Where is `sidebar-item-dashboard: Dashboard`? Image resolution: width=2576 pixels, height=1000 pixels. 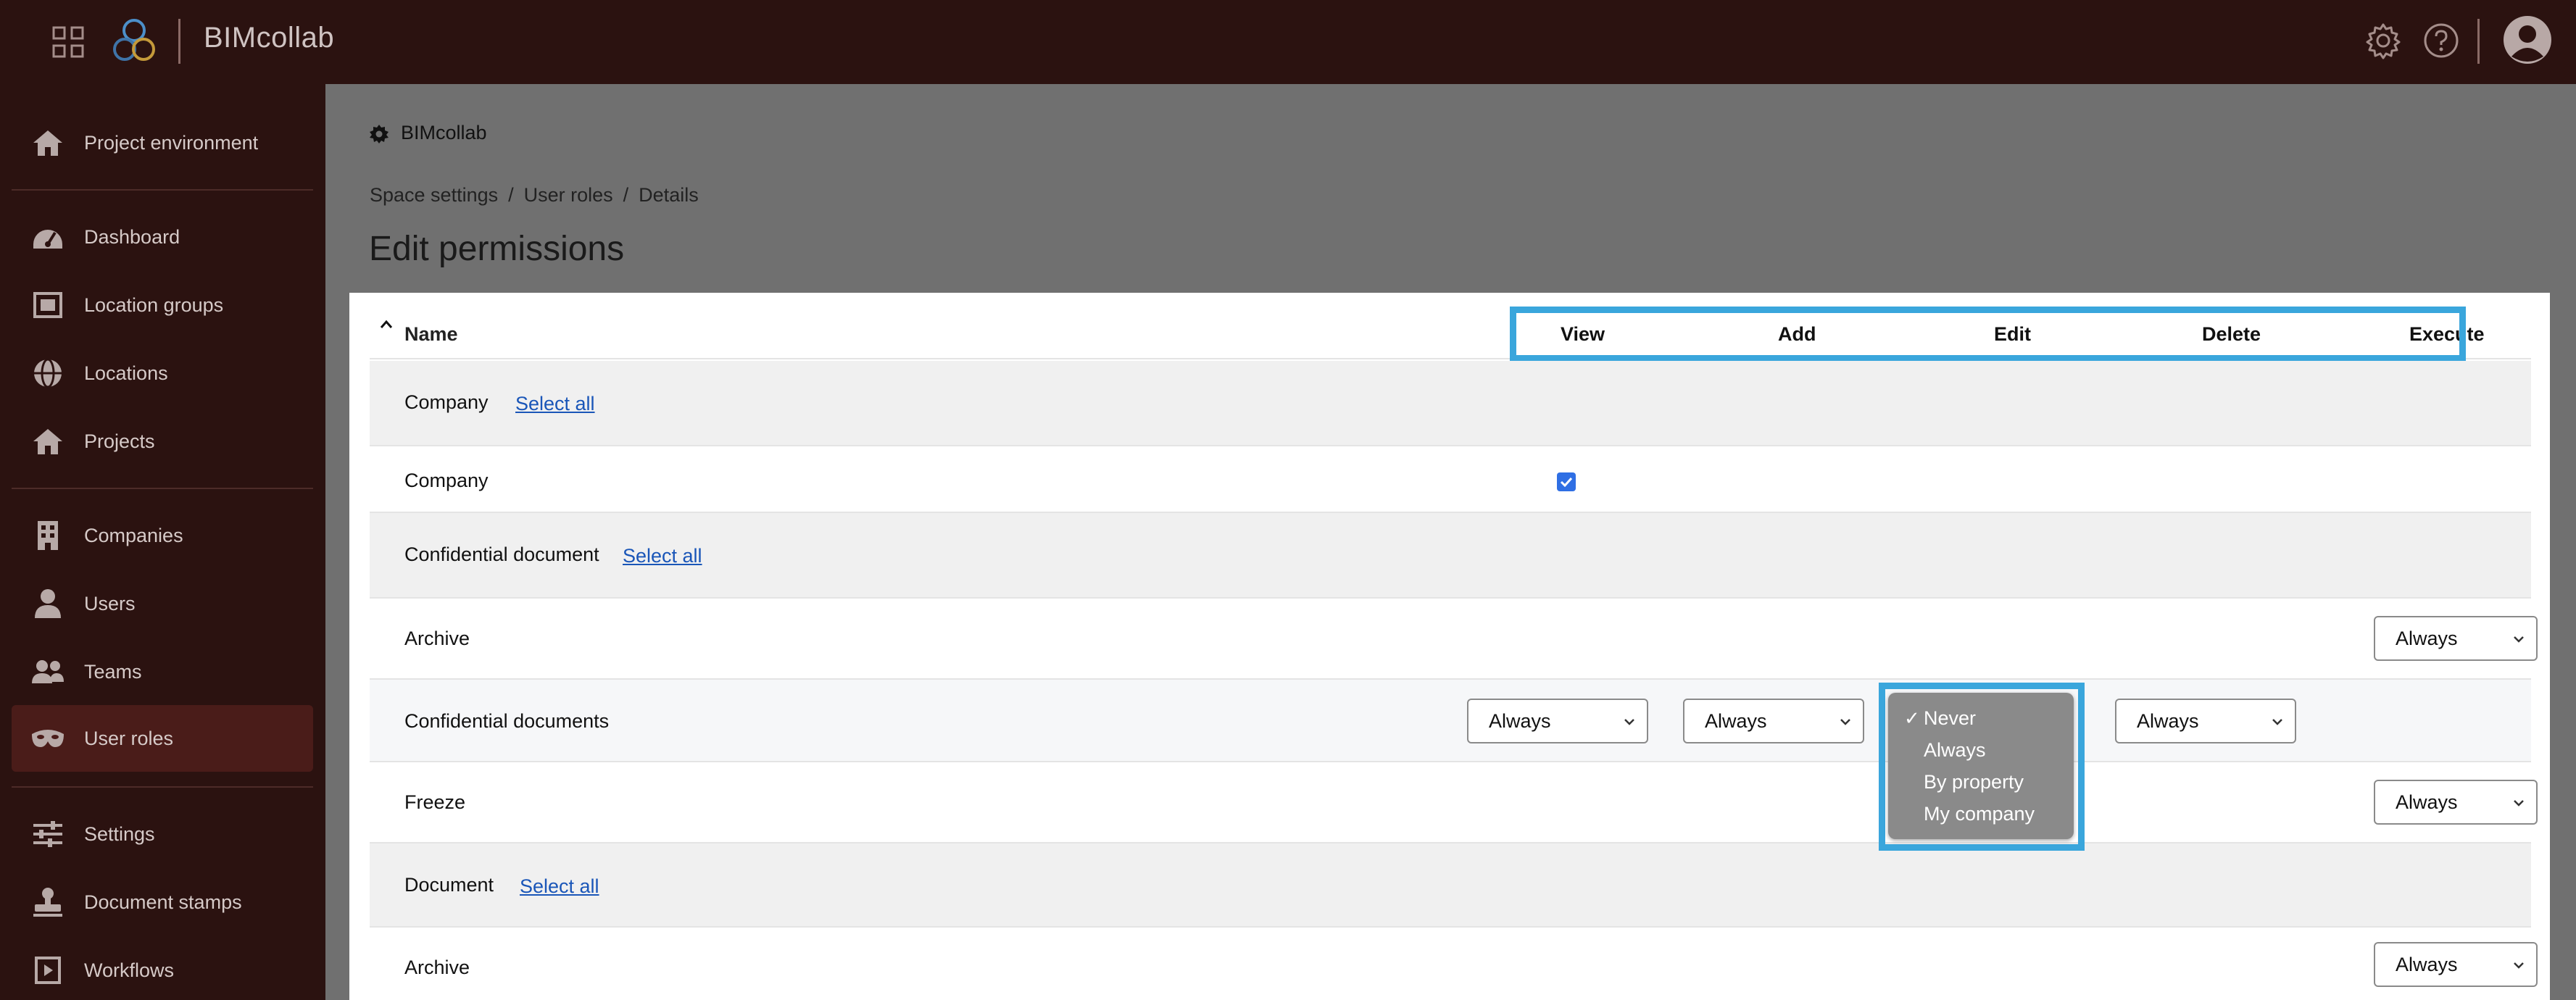 sidebar-item-dashboard: Dashboard is located at coordinates (162, 237).